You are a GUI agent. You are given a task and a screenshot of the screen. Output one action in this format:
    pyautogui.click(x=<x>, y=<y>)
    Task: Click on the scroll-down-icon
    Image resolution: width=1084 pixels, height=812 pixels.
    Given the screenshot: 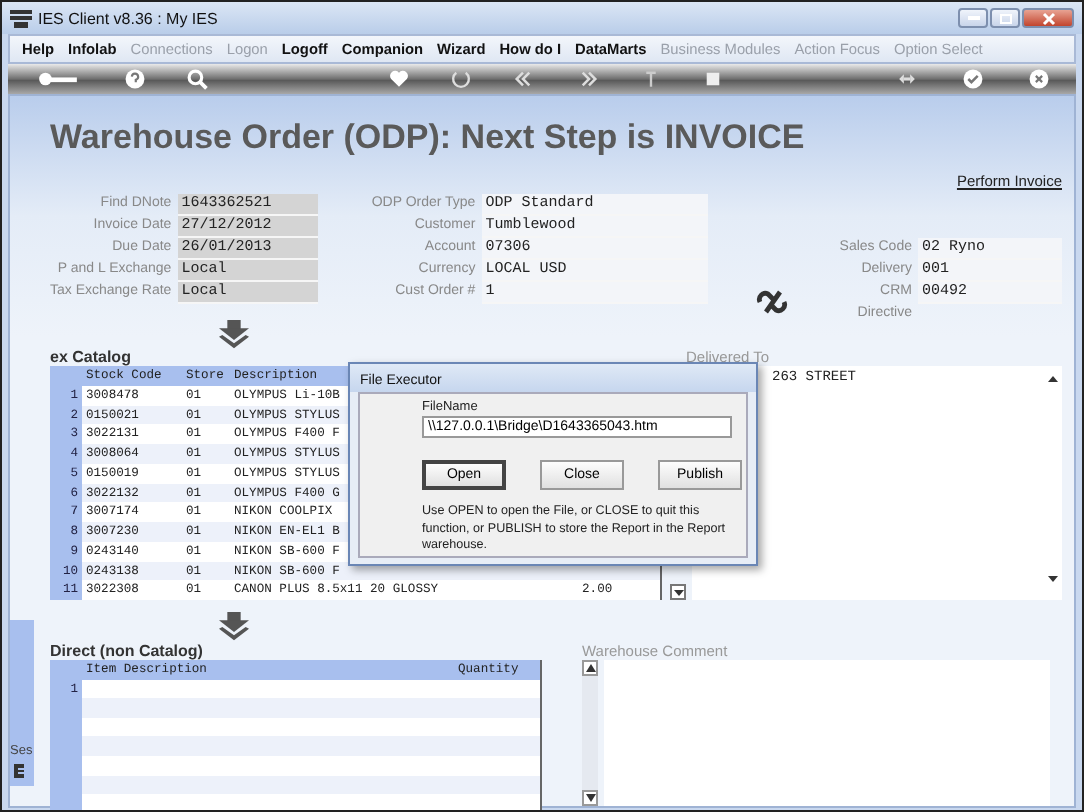 What is the action you would take?
    pyautogui.click(x=1053, y=579)
    